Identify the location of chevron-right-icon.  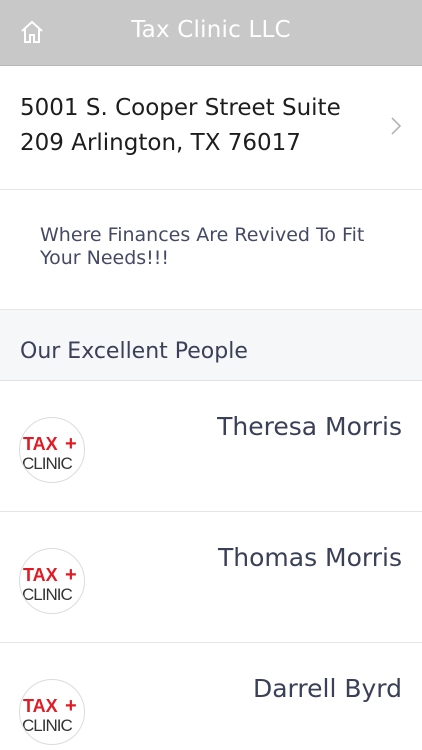
(396, 126).